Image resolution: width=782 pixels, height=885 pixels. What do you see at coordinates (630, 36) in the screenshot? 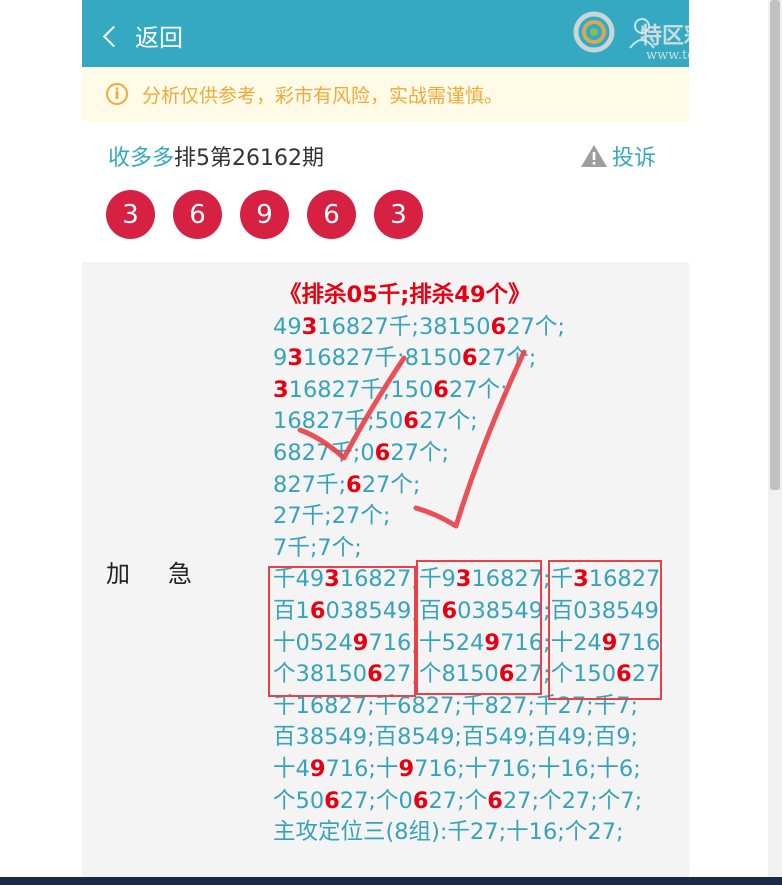
I see `site-logo: 特区彩票网 www.tqcp.net` at bounding box center [630, 36].